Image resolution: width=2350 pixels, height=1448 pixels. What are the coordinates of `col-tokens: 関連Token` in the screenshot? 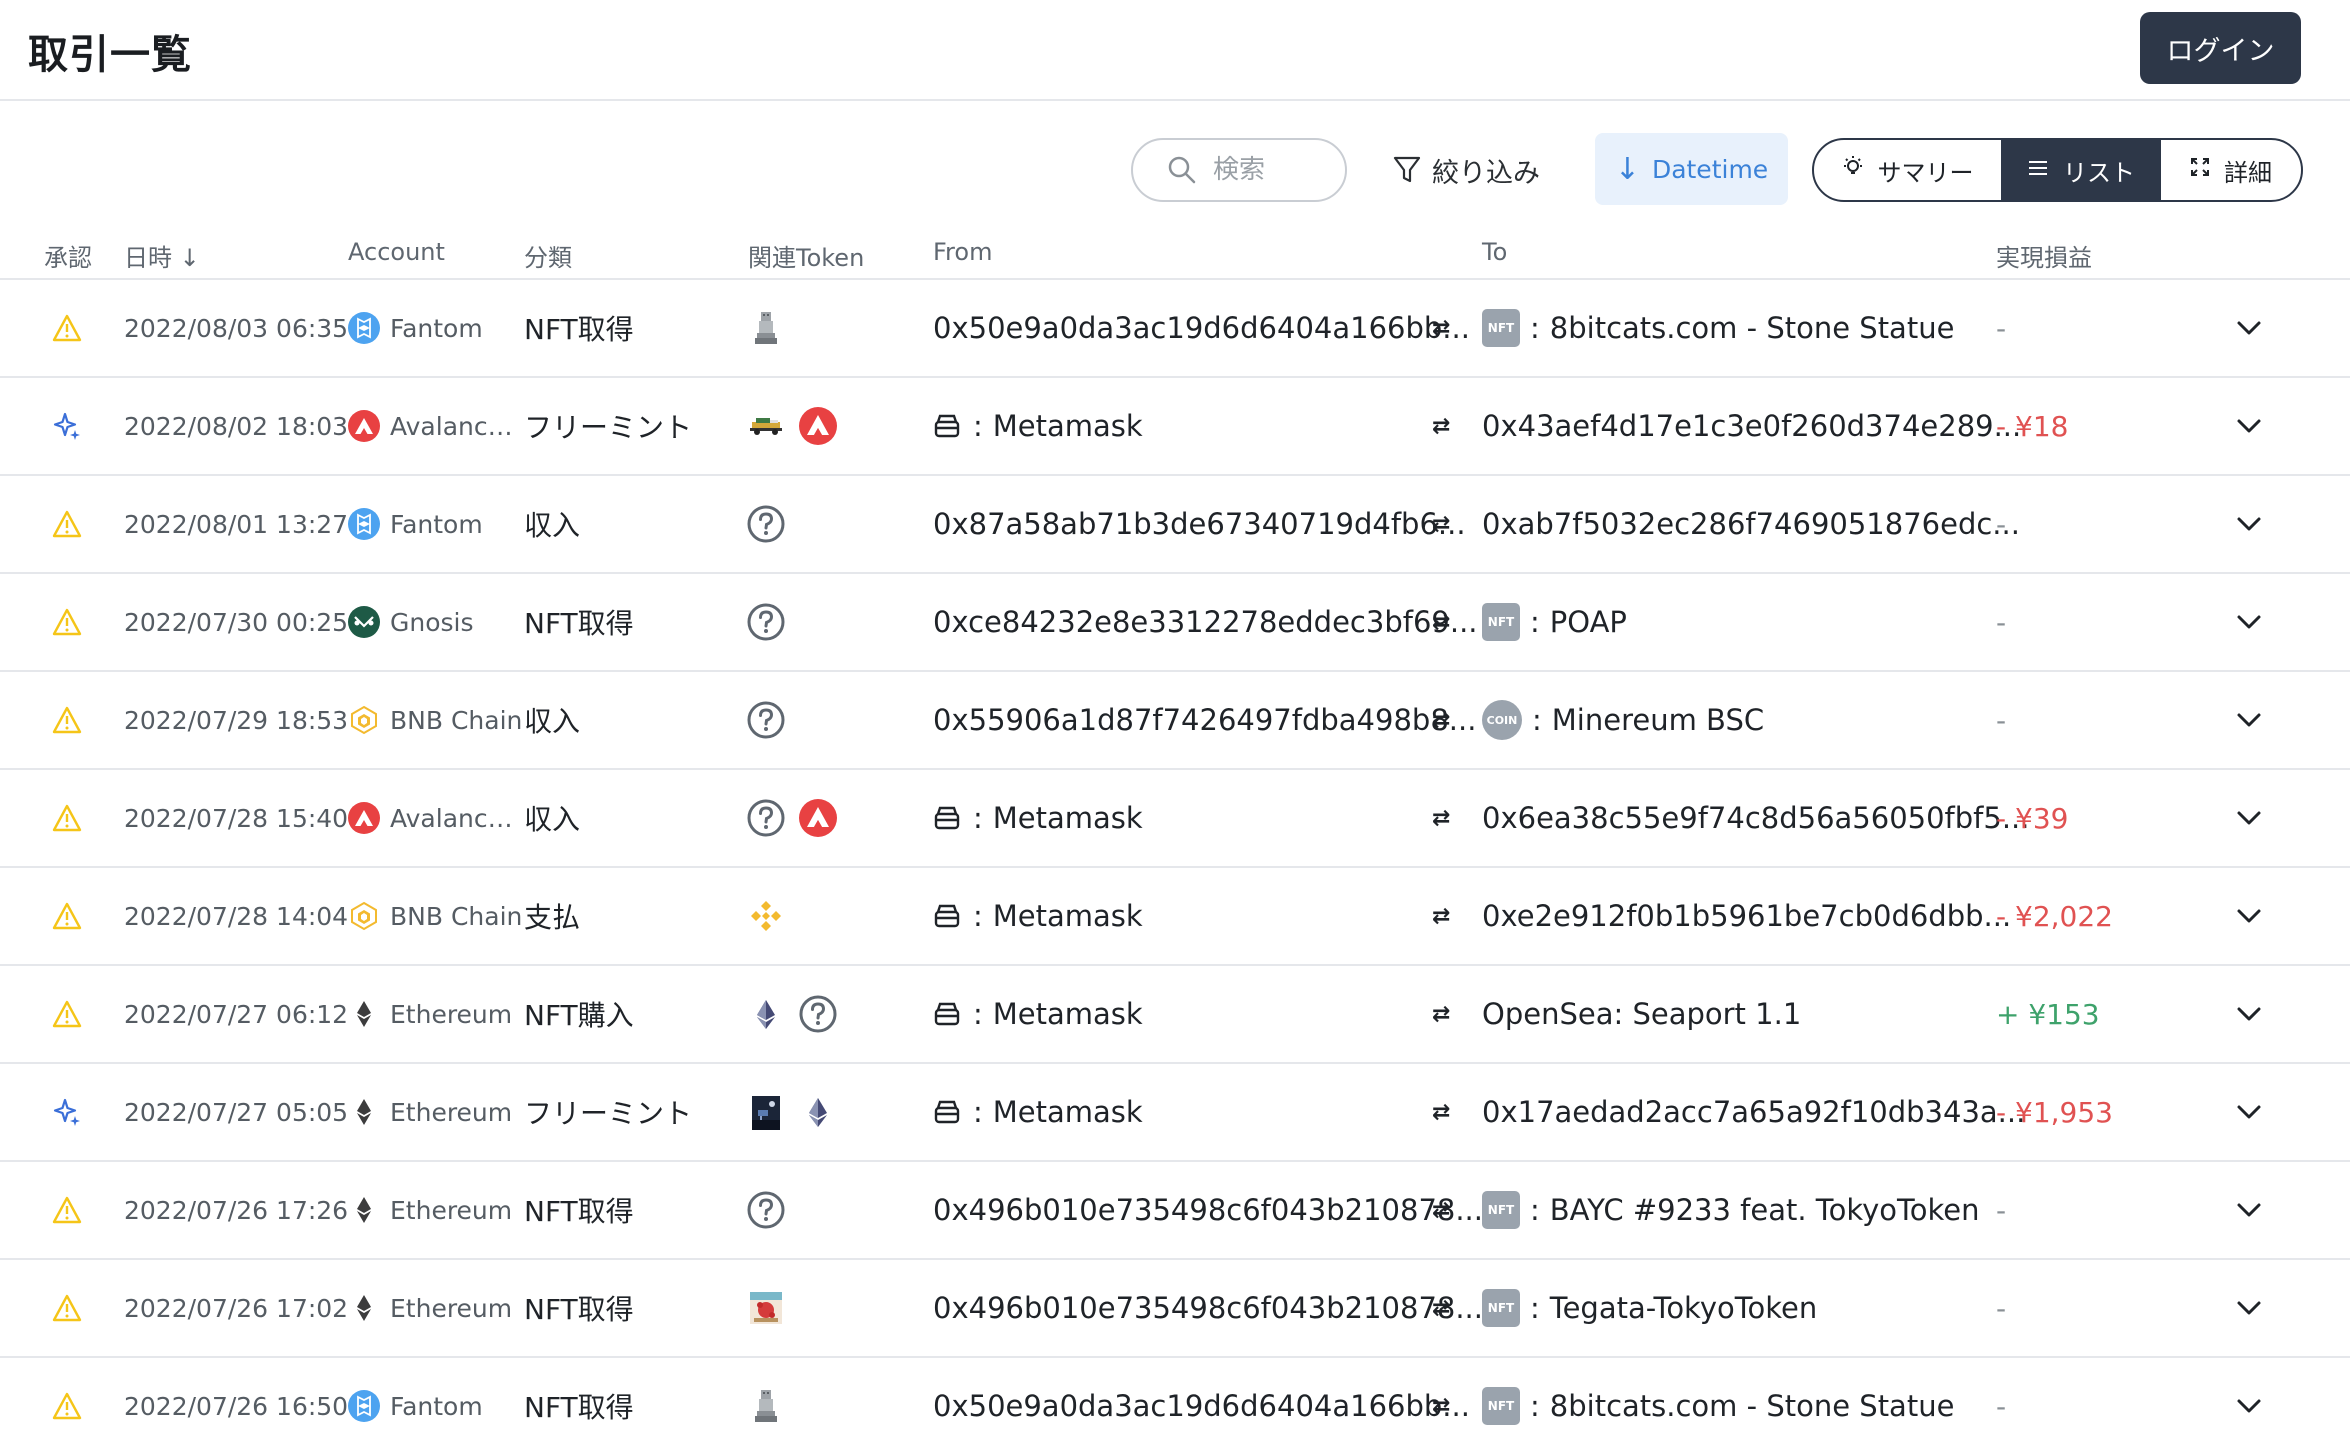 It's located at (806, 258).